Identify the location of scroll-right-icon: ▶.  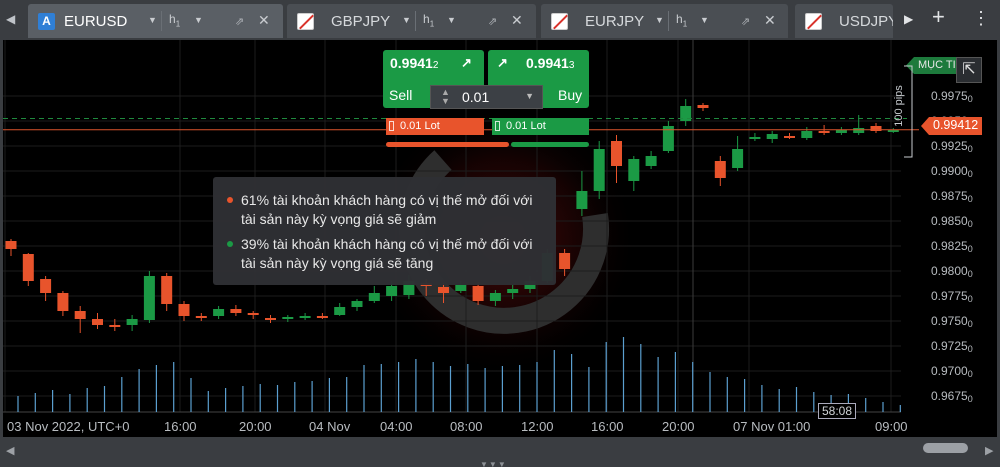
(989, 450).